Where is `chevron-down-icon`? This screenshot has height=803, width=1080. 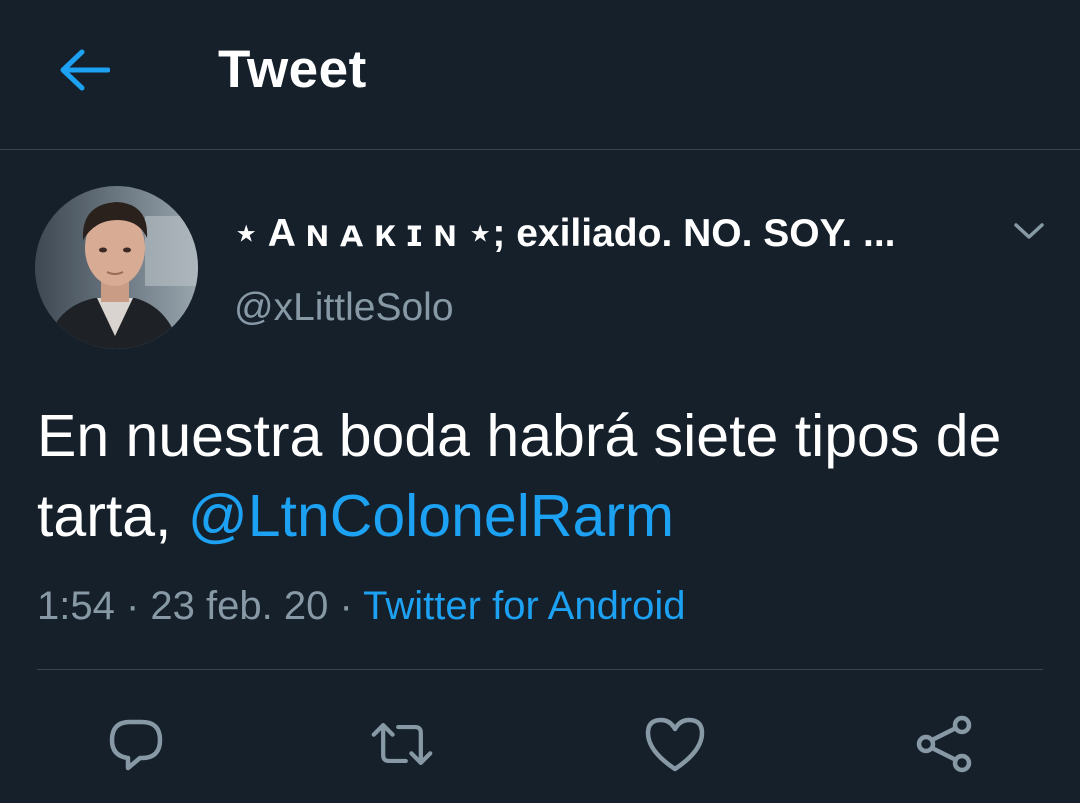
chevron-down-icon is located at coordinates (1029, 231).